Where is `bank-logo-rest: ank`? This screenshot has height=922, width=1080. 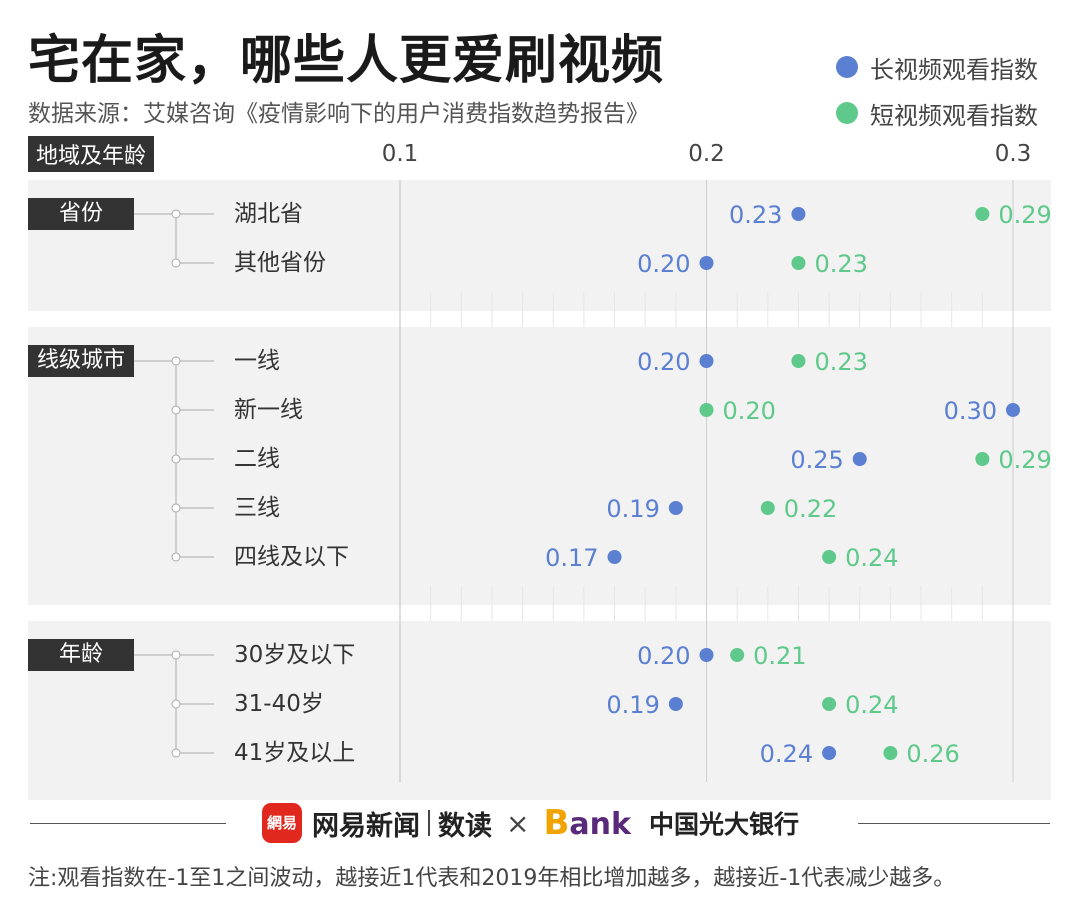 bank-logo-rest: ank is located at coordinates (600, 824).